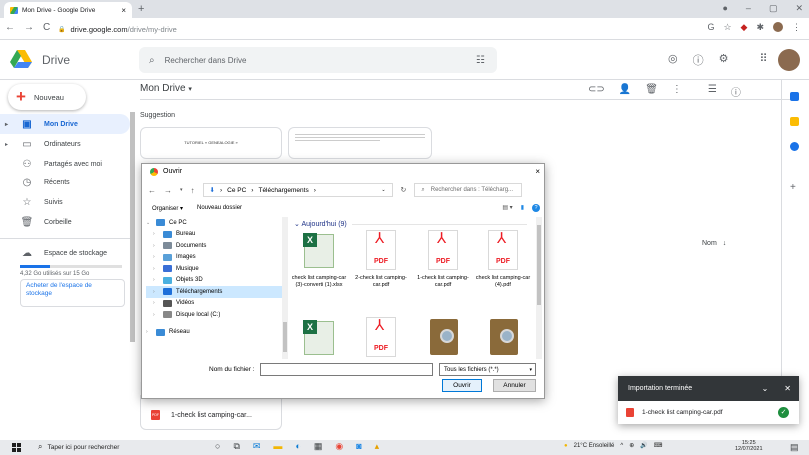 This screenshot has height=455, width=809. Describe the element at coordinates (214, 246) in the screenshot. I see `tree-node: › Documents` at that location.